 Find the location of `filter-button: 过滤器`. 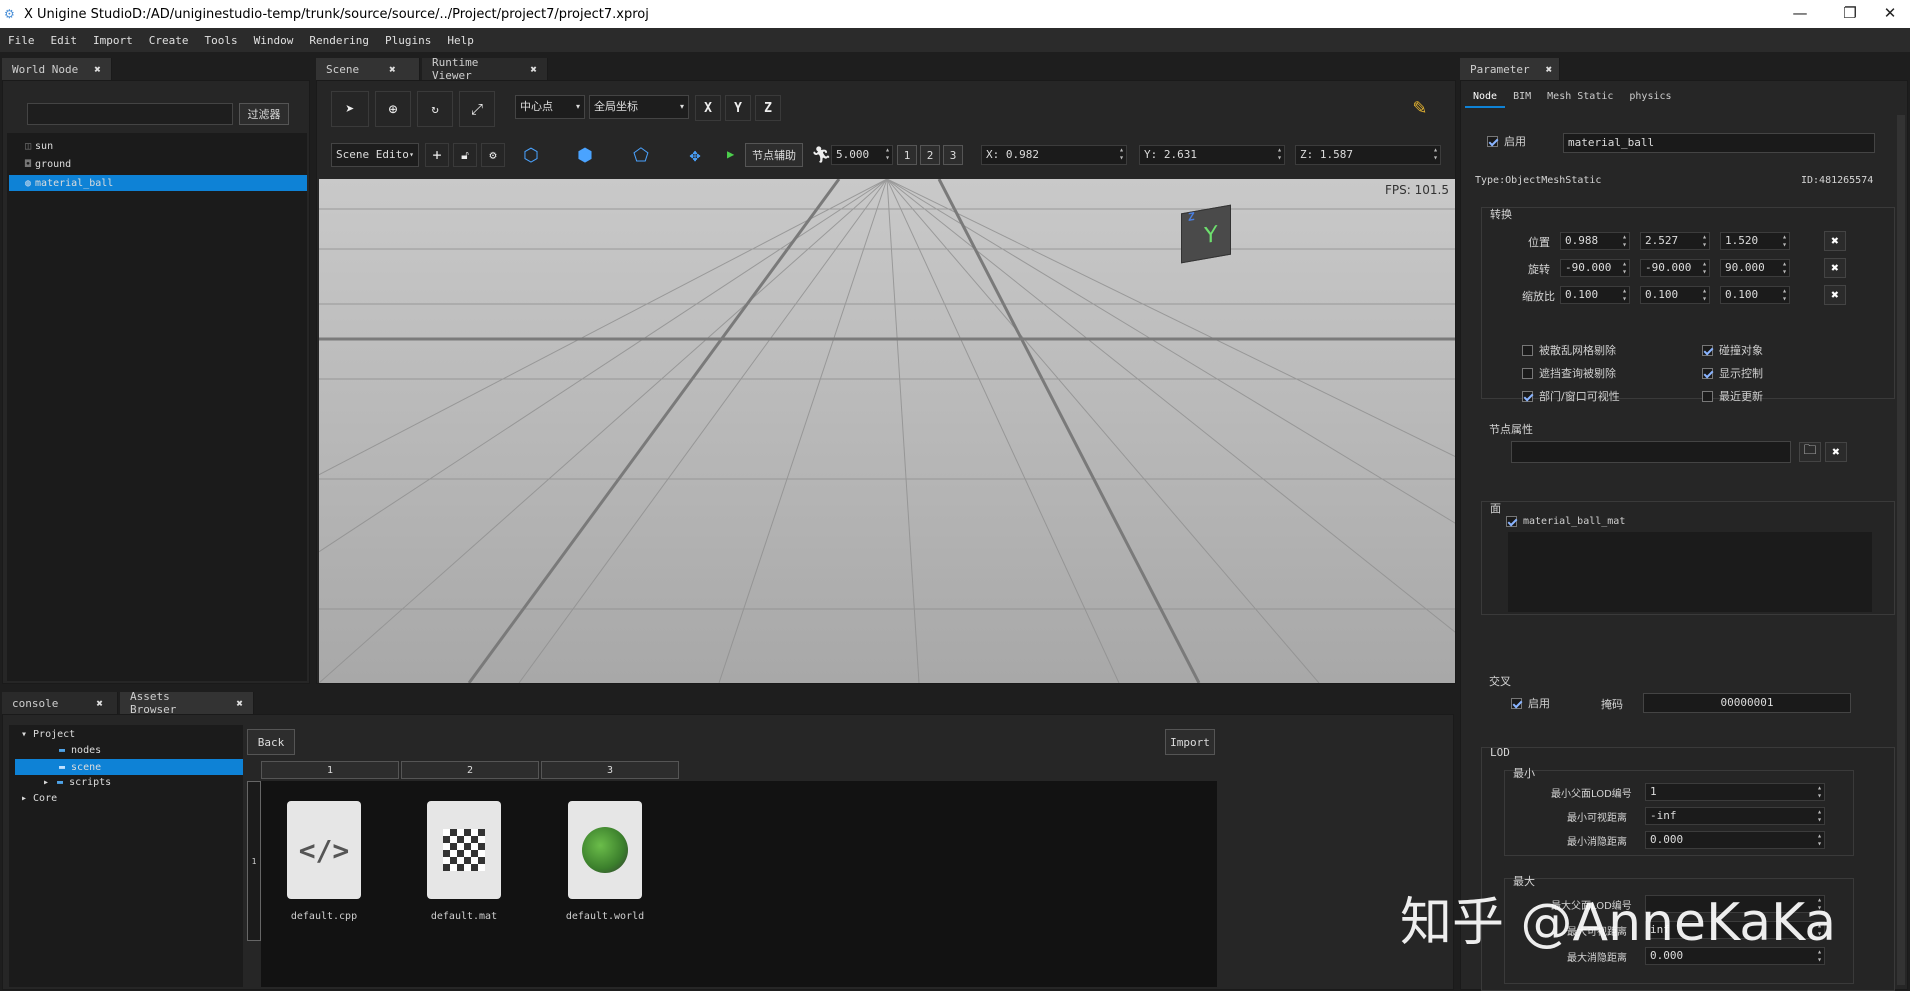

filter-button: 过滤器 is located at coordinates (264, 114).